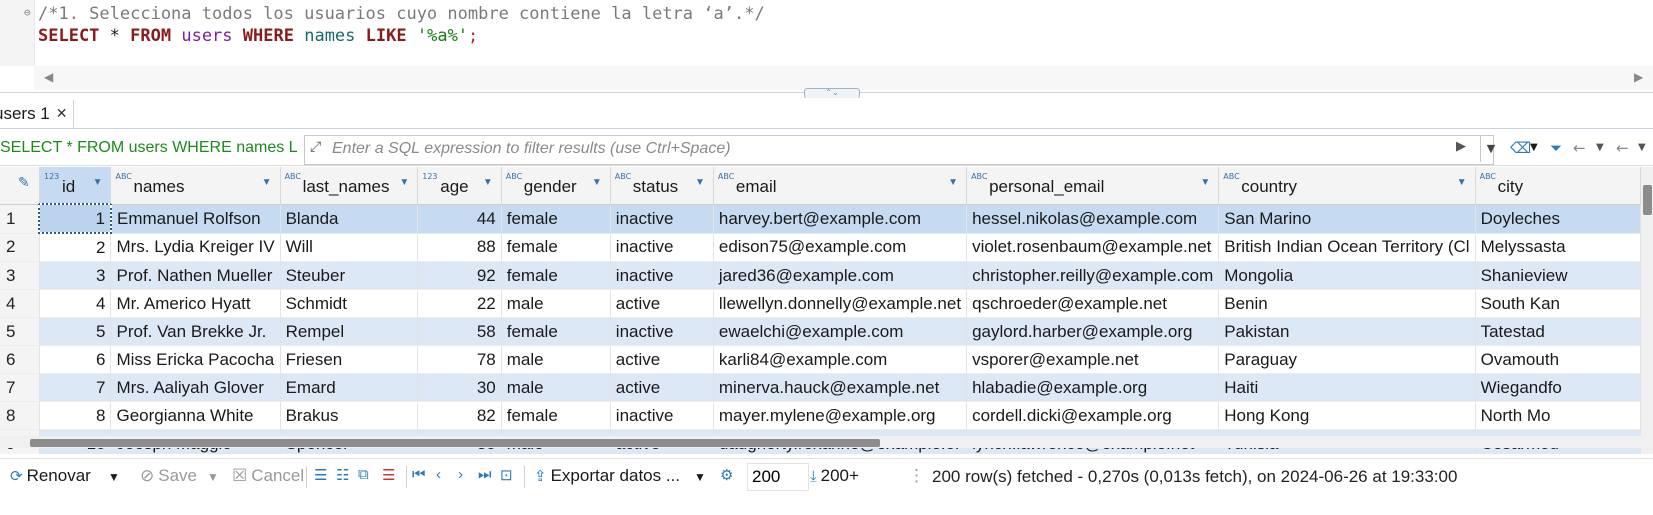 This screenshot has height=515, width=1653. Describe the element at coordinates (349, 247) in the screenshot. I see `cell-last-names: Will` at that location.